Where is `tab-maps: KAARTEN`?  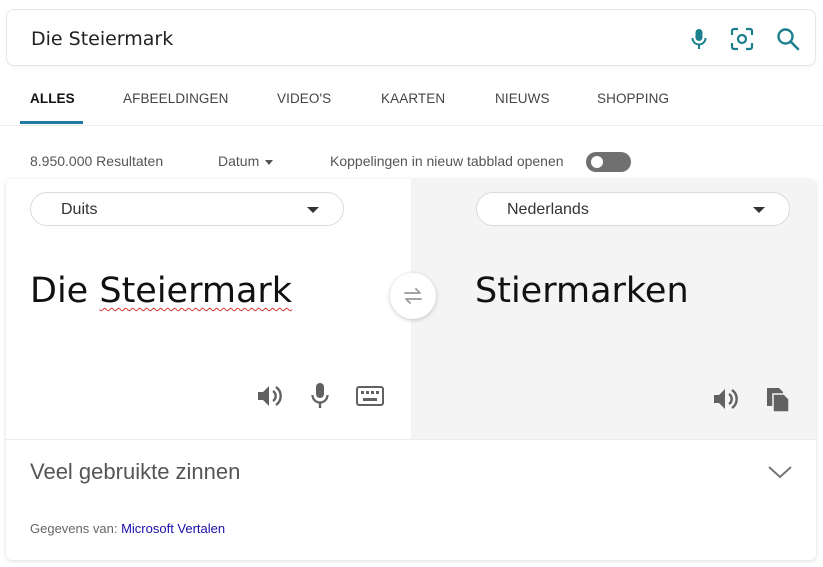 tab-maps: KAARTEN is located at coordinates (413, 98).